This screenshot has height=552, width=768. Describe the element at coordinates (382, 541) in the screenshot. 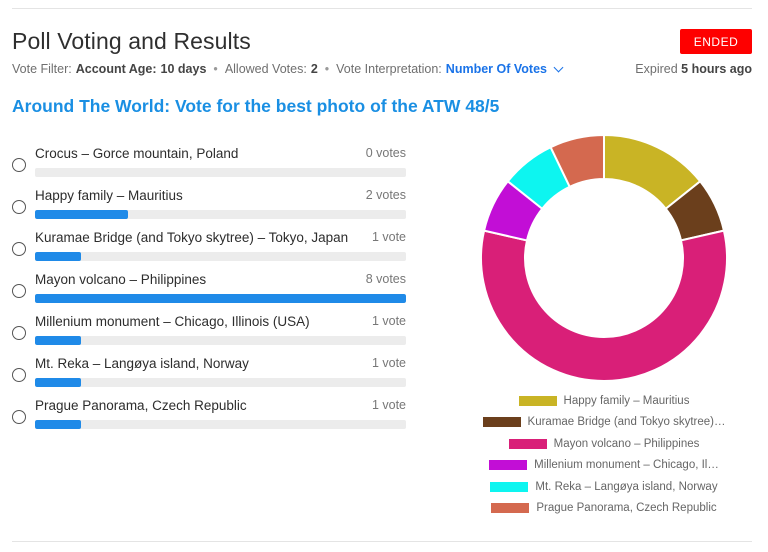

I see `bottom-divider` at that location.